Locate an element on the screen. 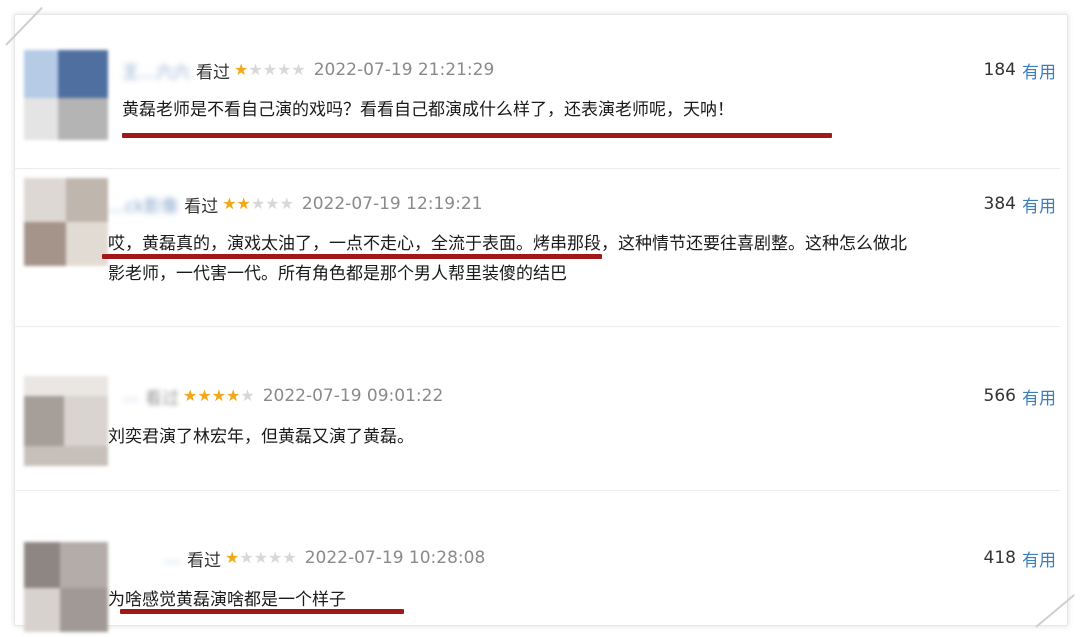 The height and width of the screenshot is (637, 1080). comment-text: 黄磊老师是不看自己演的戏吗？看看自己都演成什么样了，还表演老师呢，天呐！ is located at coordinates (428, 110).